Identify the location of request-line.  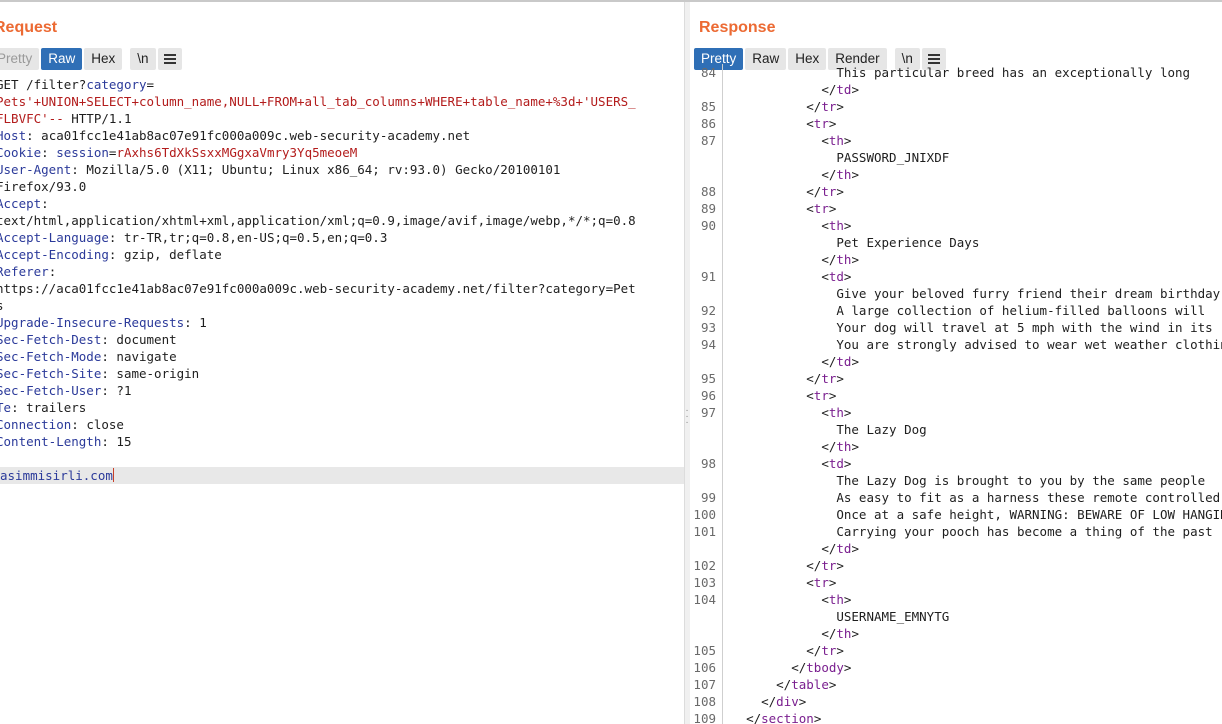
(342, 458).